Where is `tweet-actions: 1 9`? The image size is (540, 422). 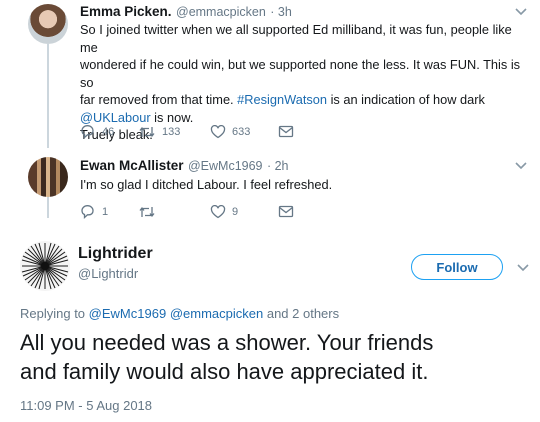 tweet-actions: 1 9 is located at coordinates (187, 211).